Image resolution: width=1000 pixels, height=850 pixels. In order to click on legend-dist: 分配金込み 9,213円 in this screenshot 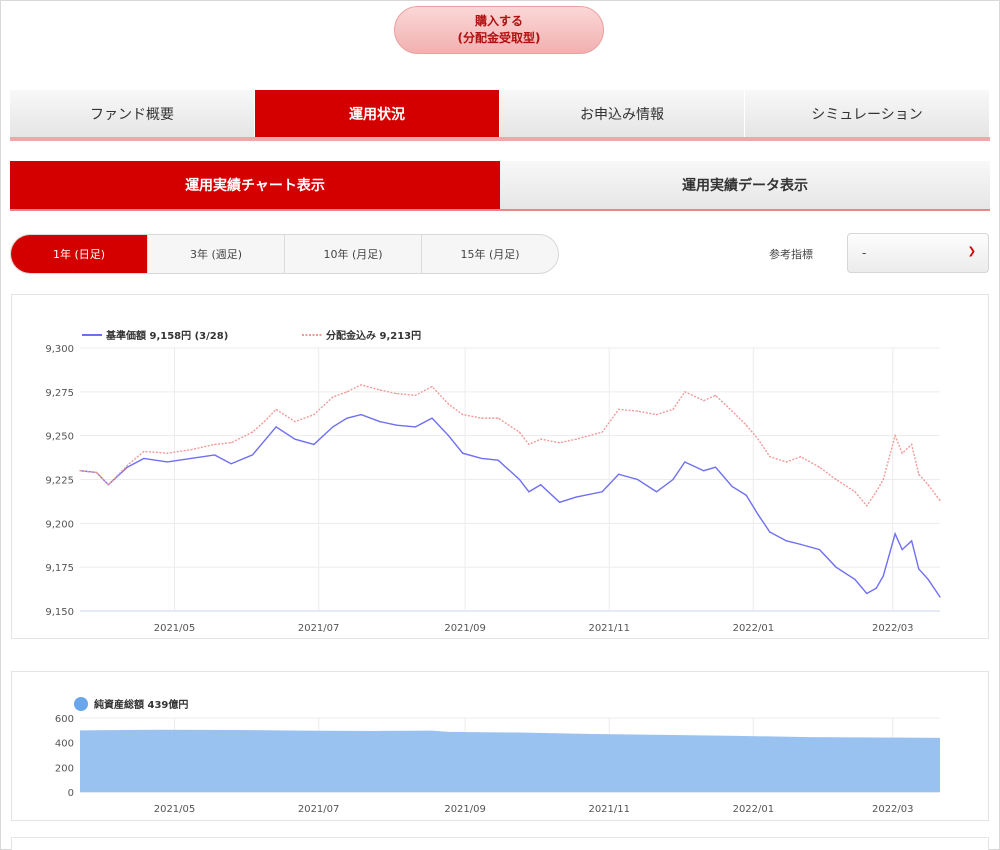, I will do `click(373, 335)`.